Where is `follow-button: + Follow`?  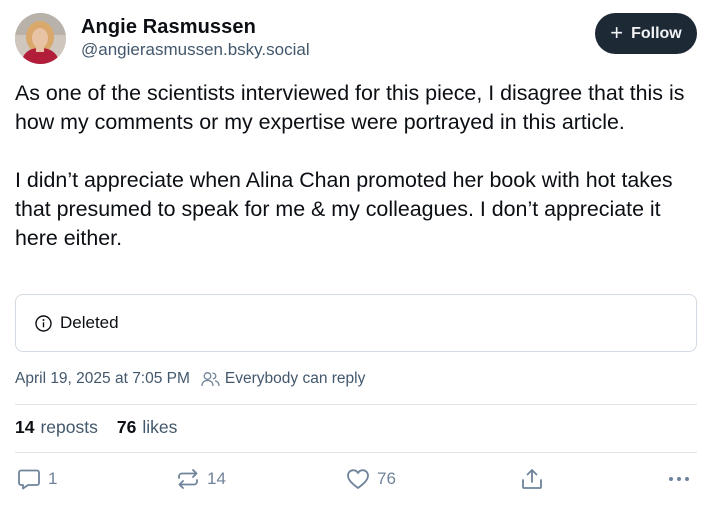
follow-button: + Follow is located at coordinates (646, 33).